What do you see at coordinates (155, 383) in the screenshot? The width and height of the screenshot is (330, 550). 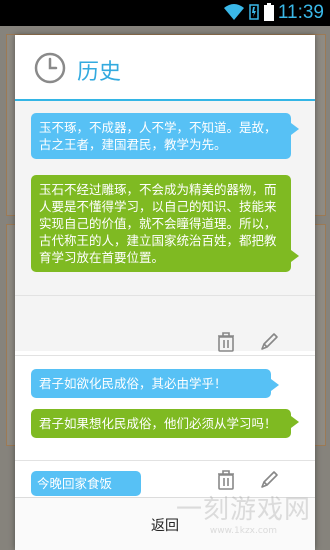 I see `question-bubble: 君子如欲化民成俗，其必由学乎！` at bounding box center [155, 383].